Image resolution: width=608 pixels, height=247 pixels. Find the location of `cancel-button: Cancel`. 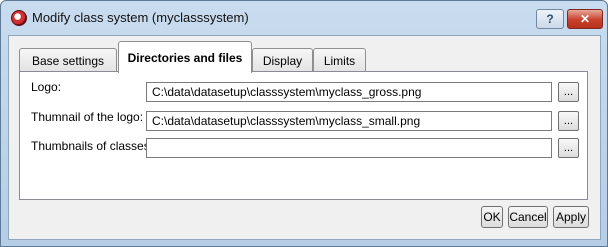

cancel-button: Cancel is located at coordinates (528, 217).